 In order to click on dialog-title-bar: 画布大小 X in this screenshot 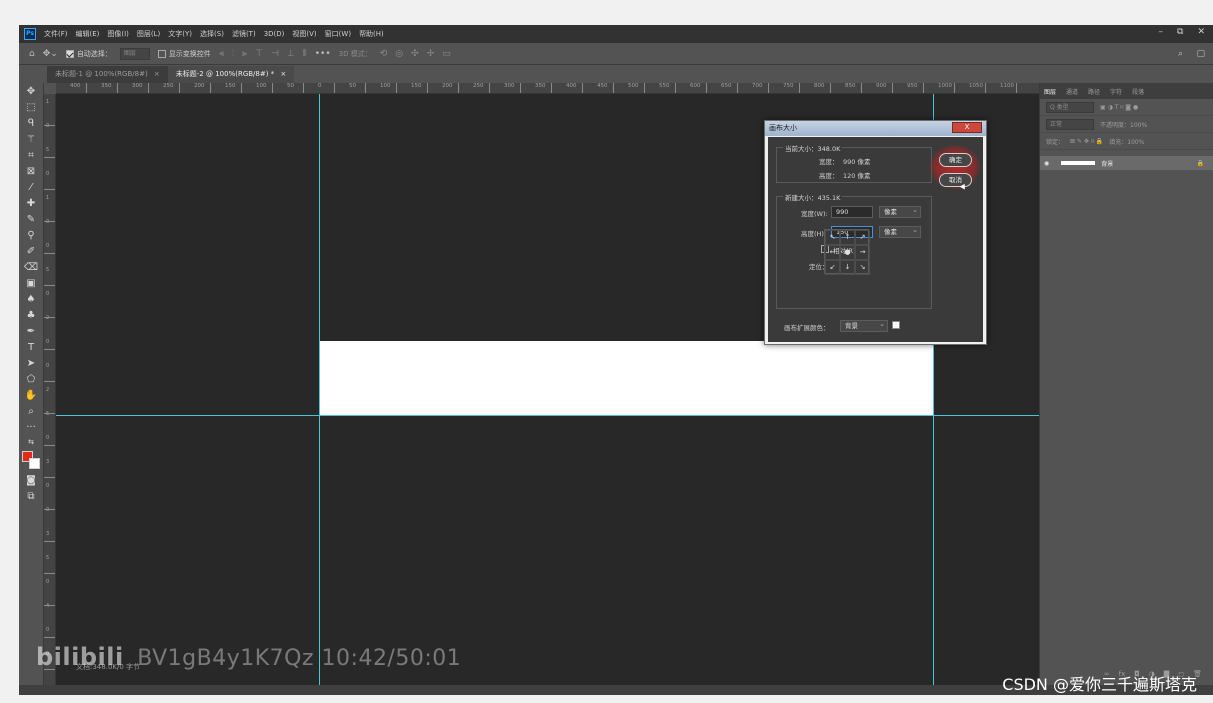, I will do `click(875, 128)`.